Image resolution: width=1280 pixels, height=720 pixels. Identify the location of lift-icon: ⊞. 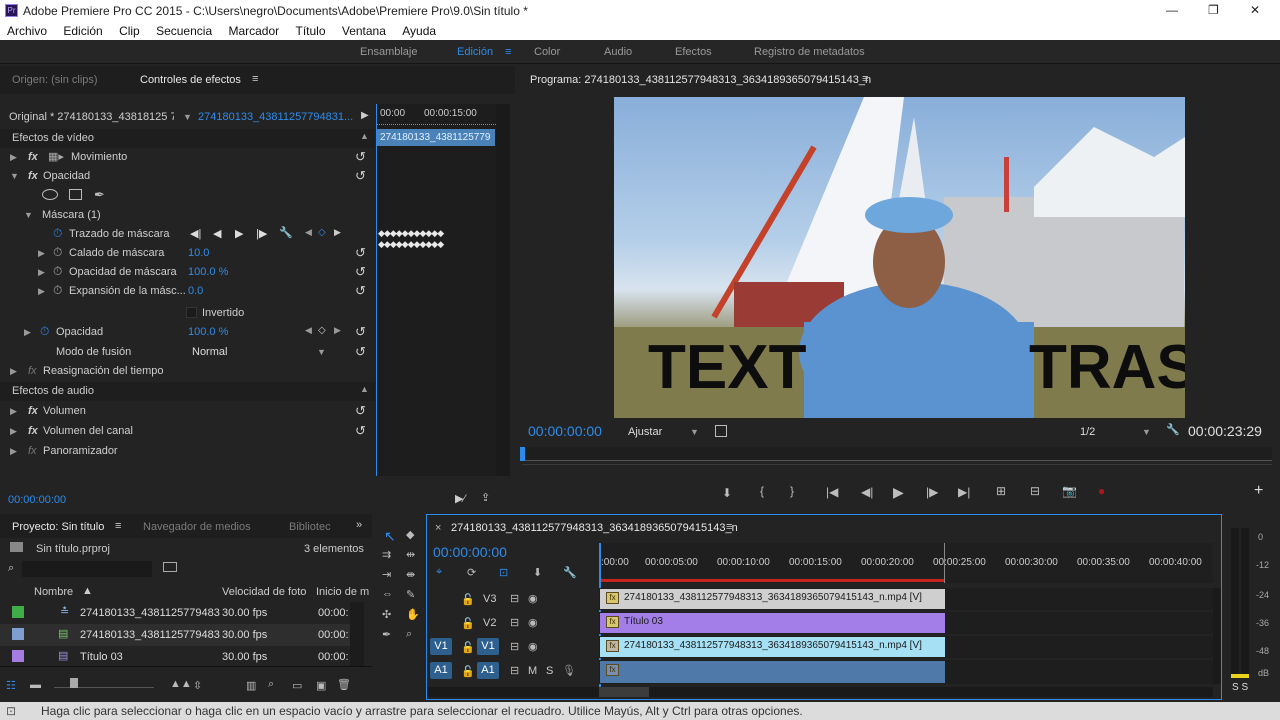
(1001, 491).